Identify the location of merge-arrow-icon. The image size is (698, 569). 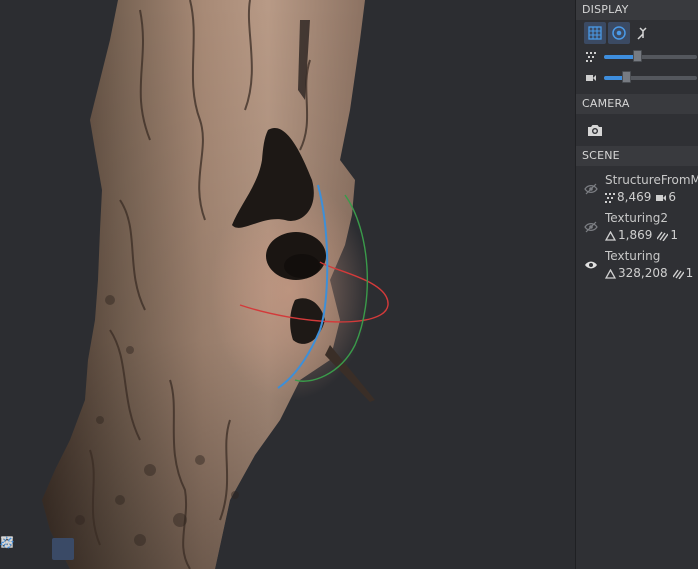
(642, 33).